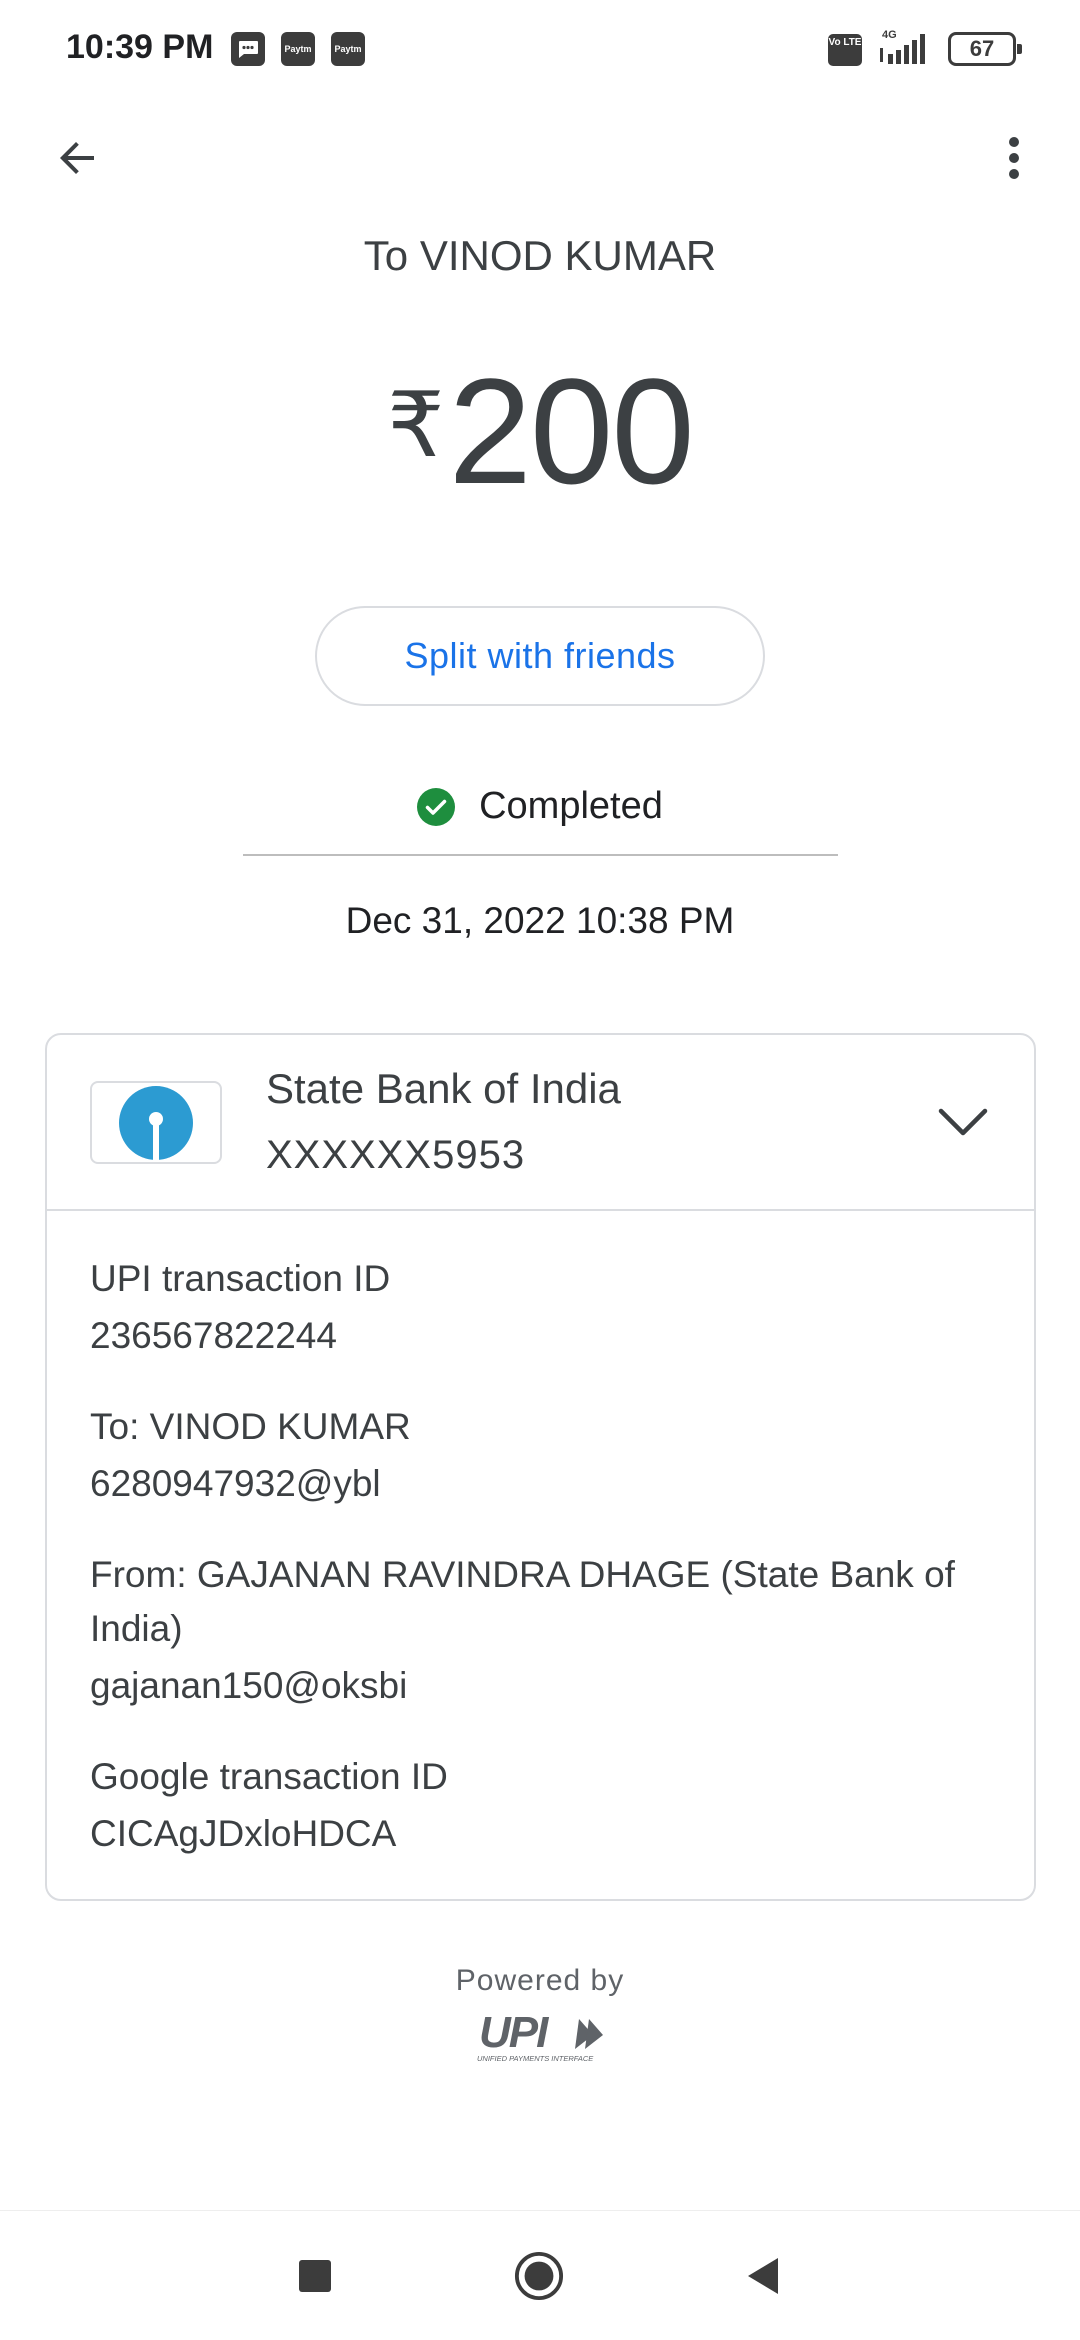  What do you see at coordinates (540, 255) in the screenshot?
I see `recipient-title: To VINOD KUMAR` at bounding box center [540, 255].